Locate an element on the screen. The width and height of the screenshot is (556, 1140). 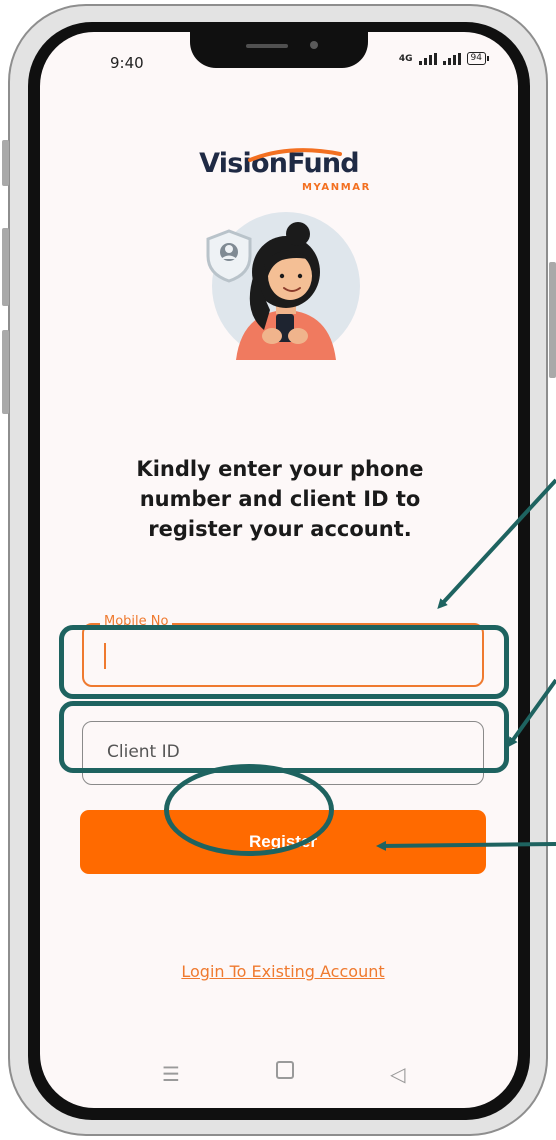
arrow-to-mobile is located at coordinates (496, 543).